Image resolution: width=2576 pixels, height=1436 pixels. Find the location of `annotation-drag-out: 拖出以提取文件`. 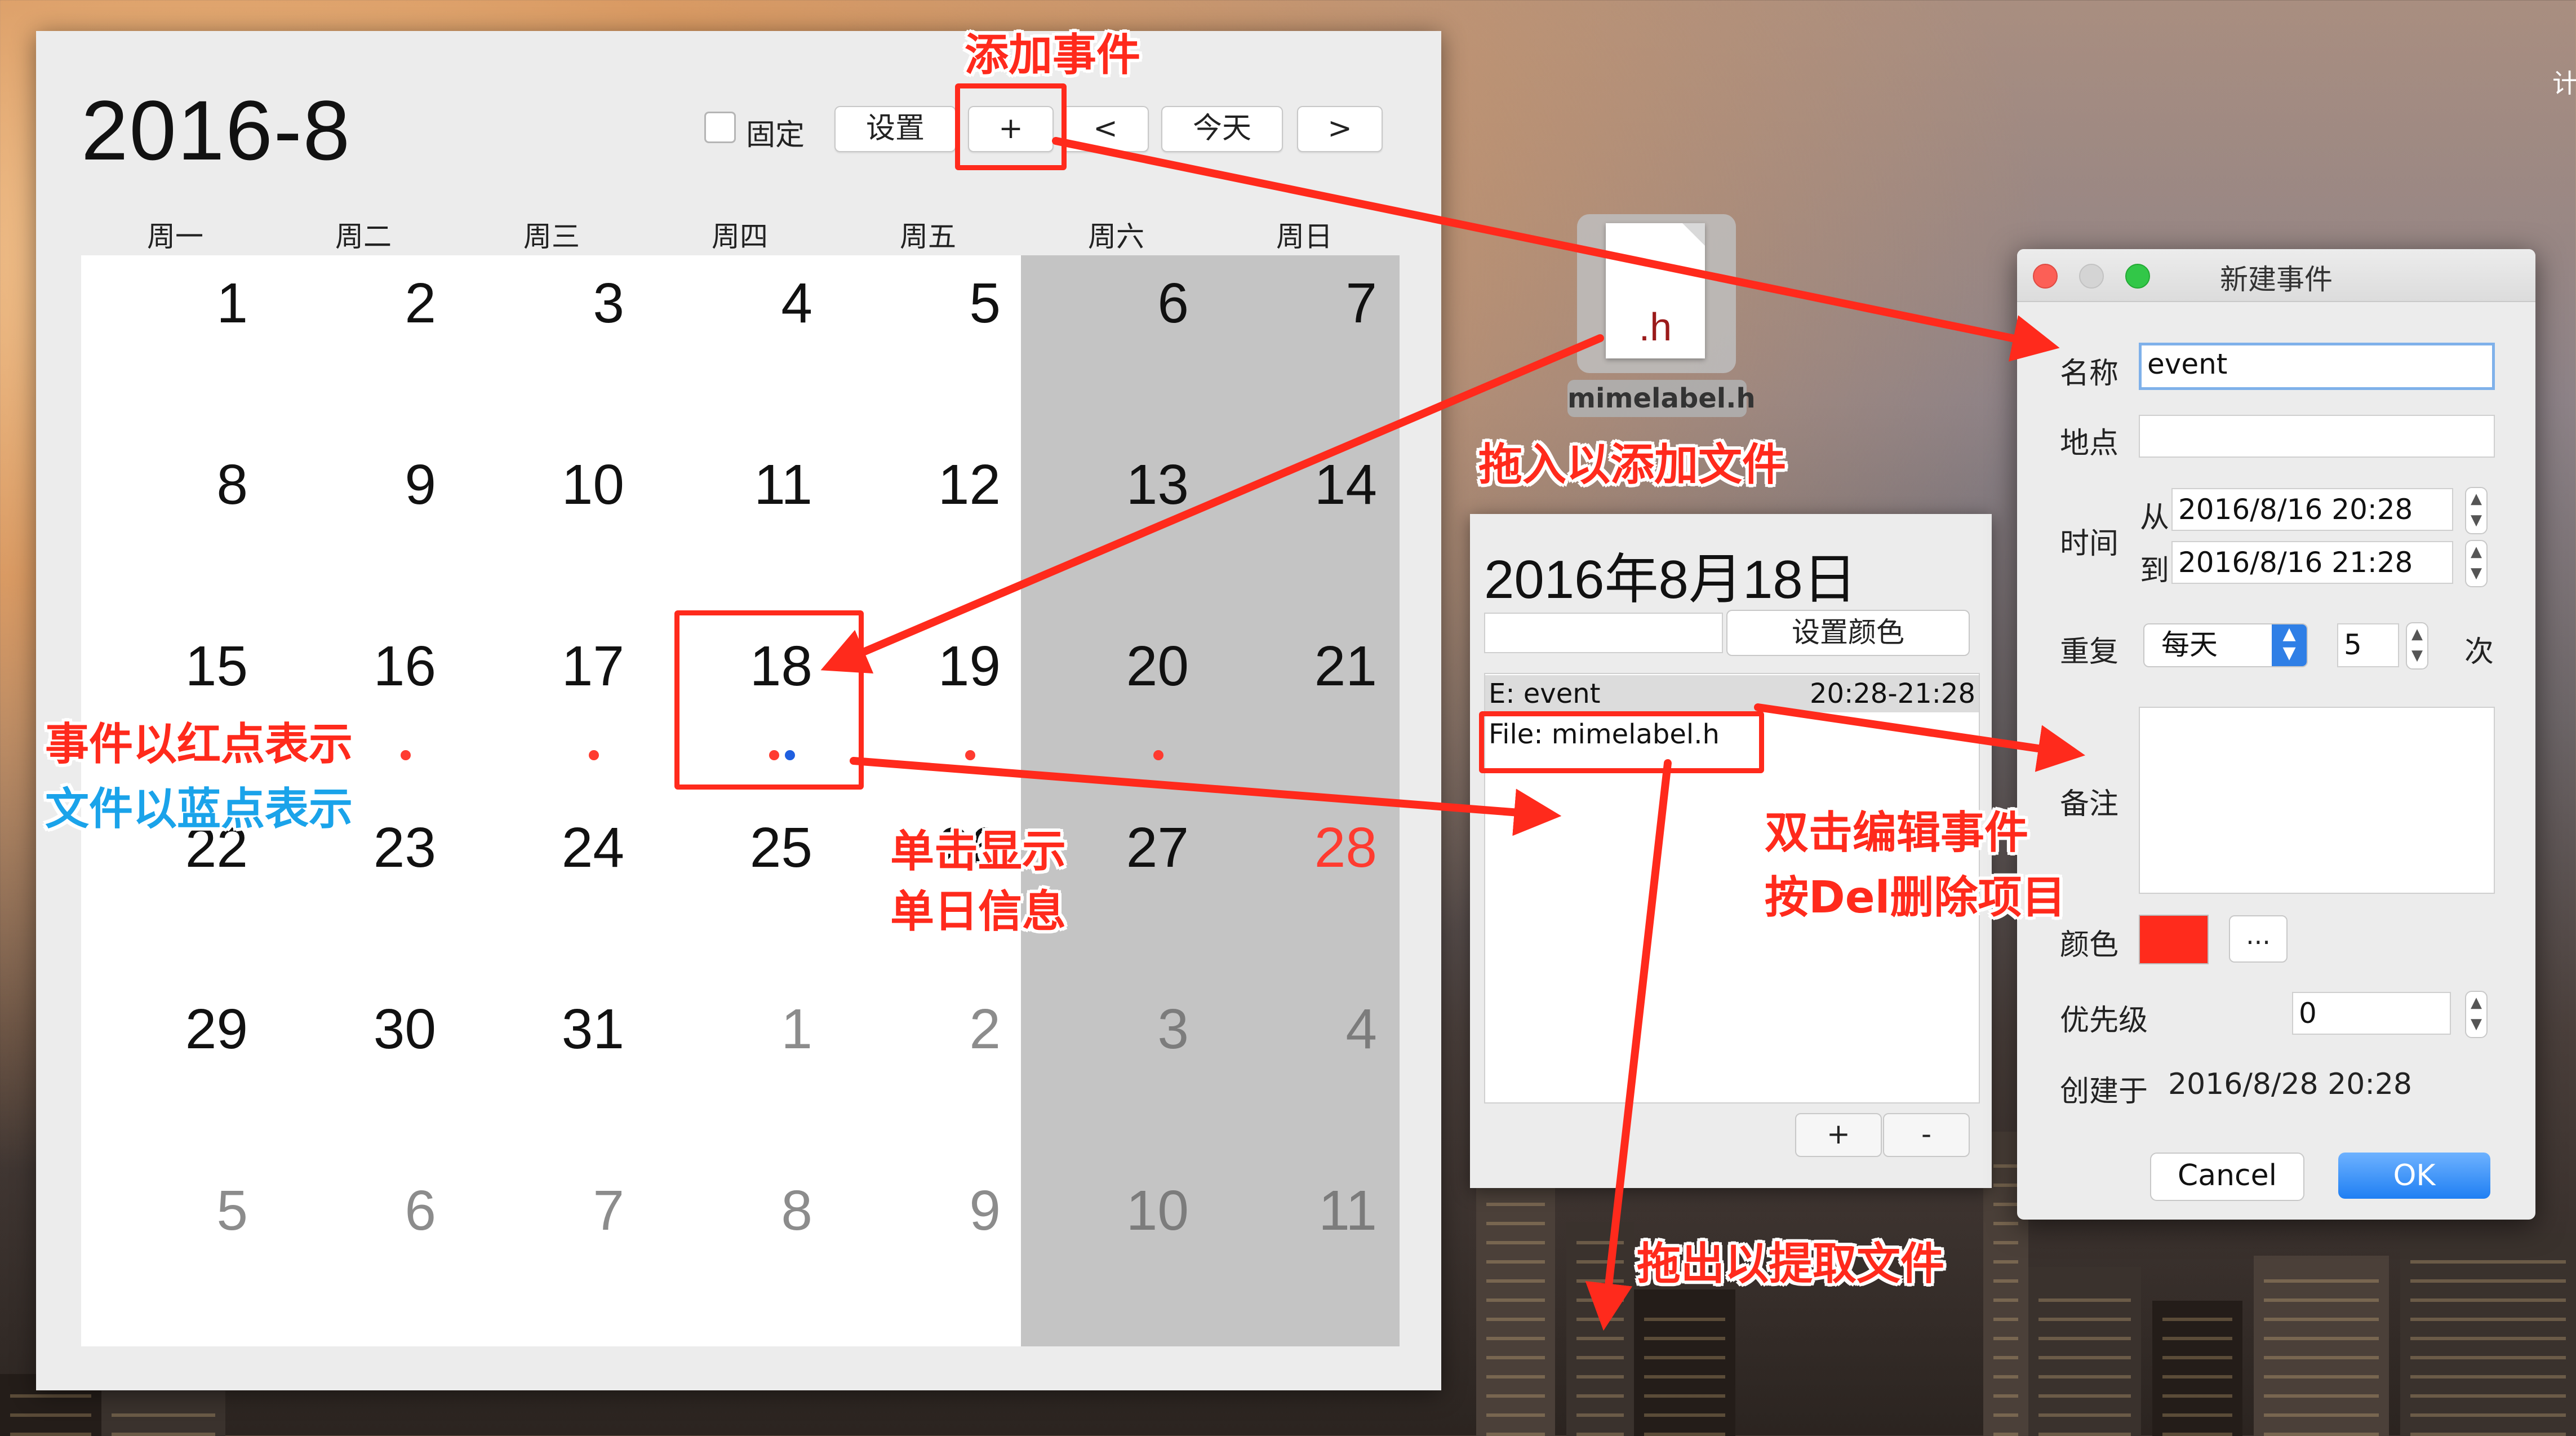

annotation-drag-out: 拖出以提取文件 is located at coordinates (1791, 1264).